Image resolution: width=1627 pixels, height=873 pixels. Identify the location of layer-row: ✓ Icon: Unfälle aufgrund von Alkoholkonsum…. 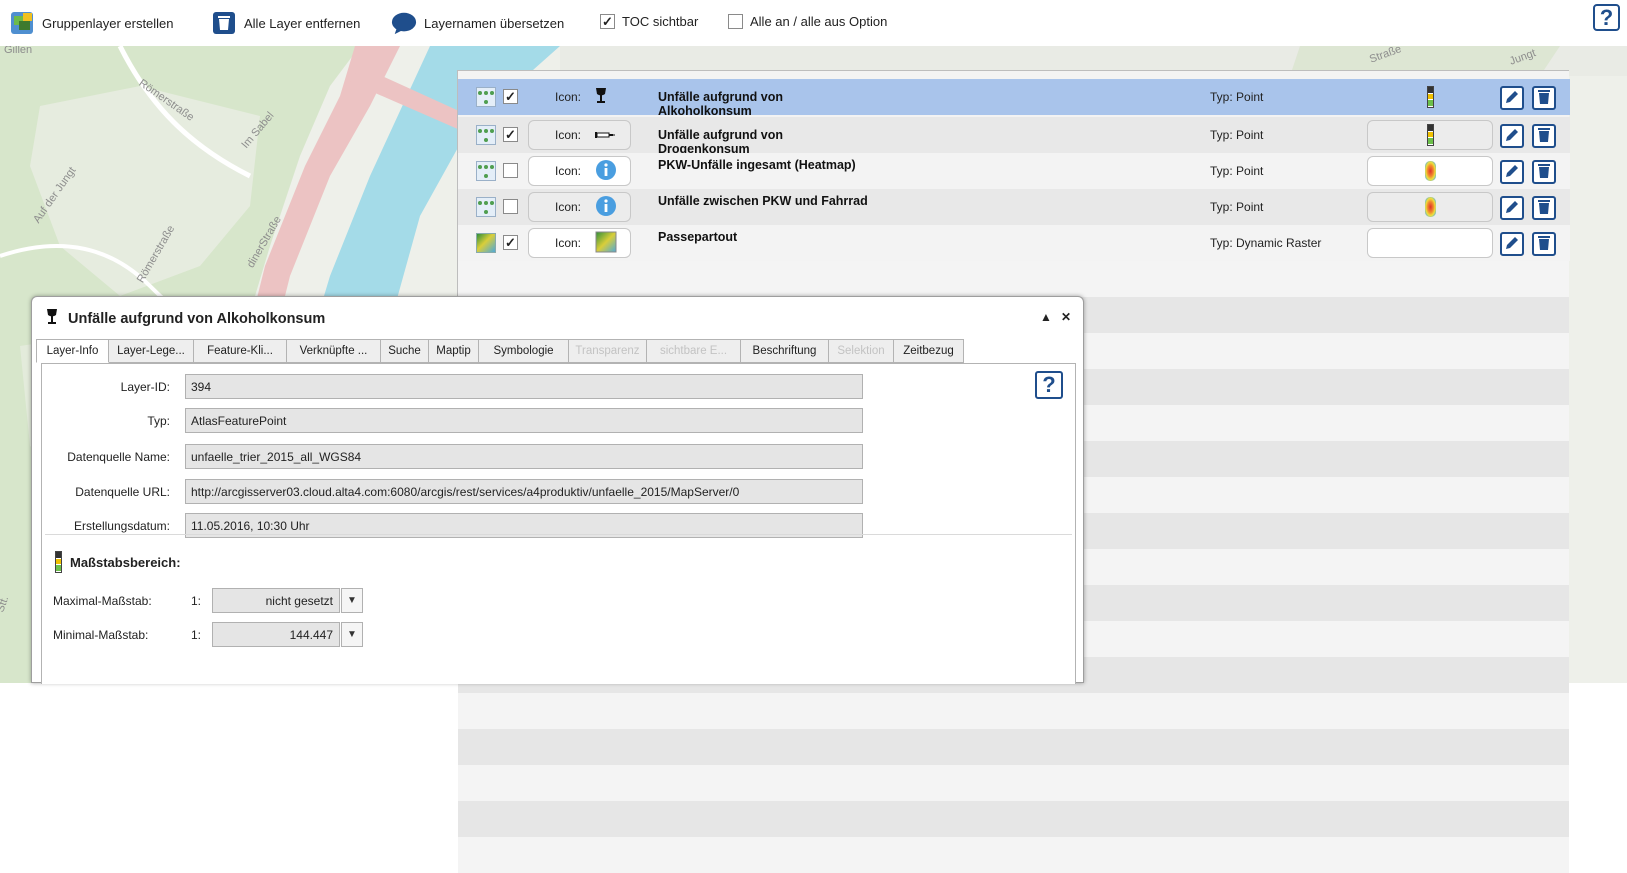
(1014, 98).